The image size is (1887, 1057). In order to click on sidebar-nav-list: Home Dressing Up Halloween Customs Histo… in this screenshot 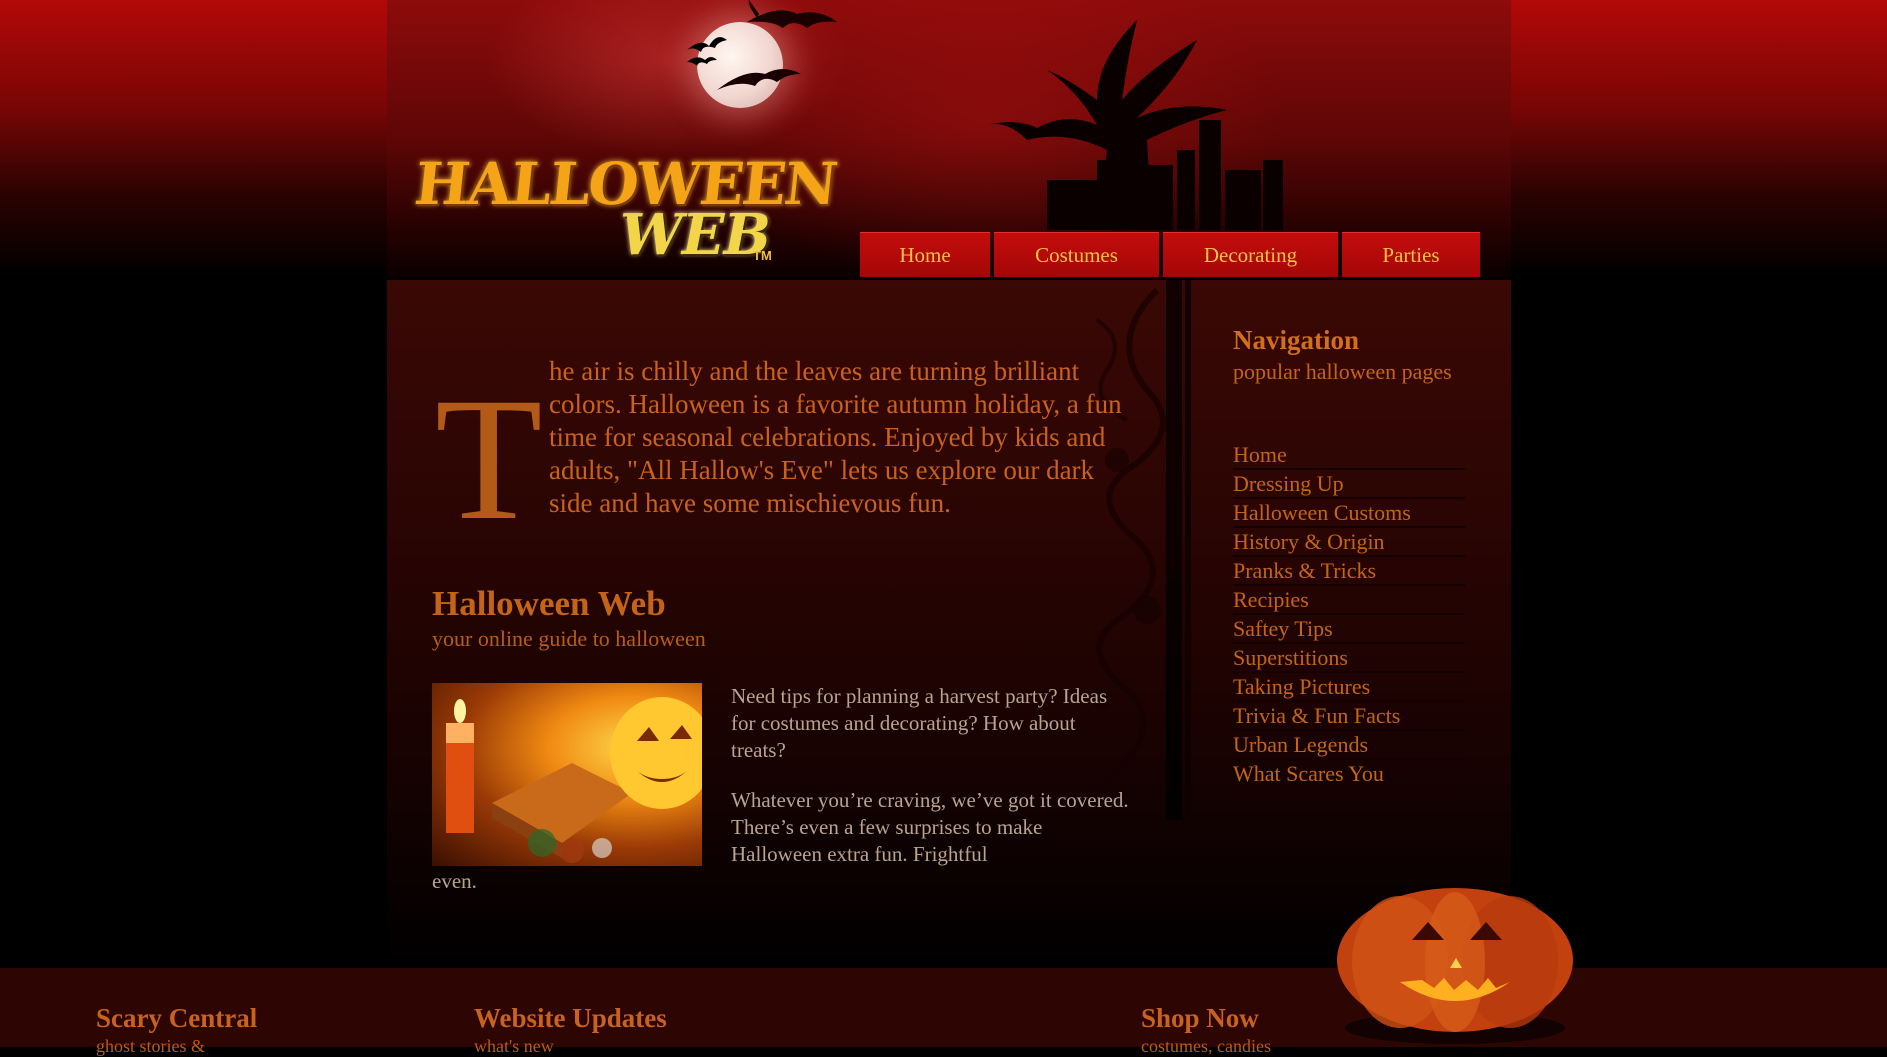, I will do `click(1349, 615)`.